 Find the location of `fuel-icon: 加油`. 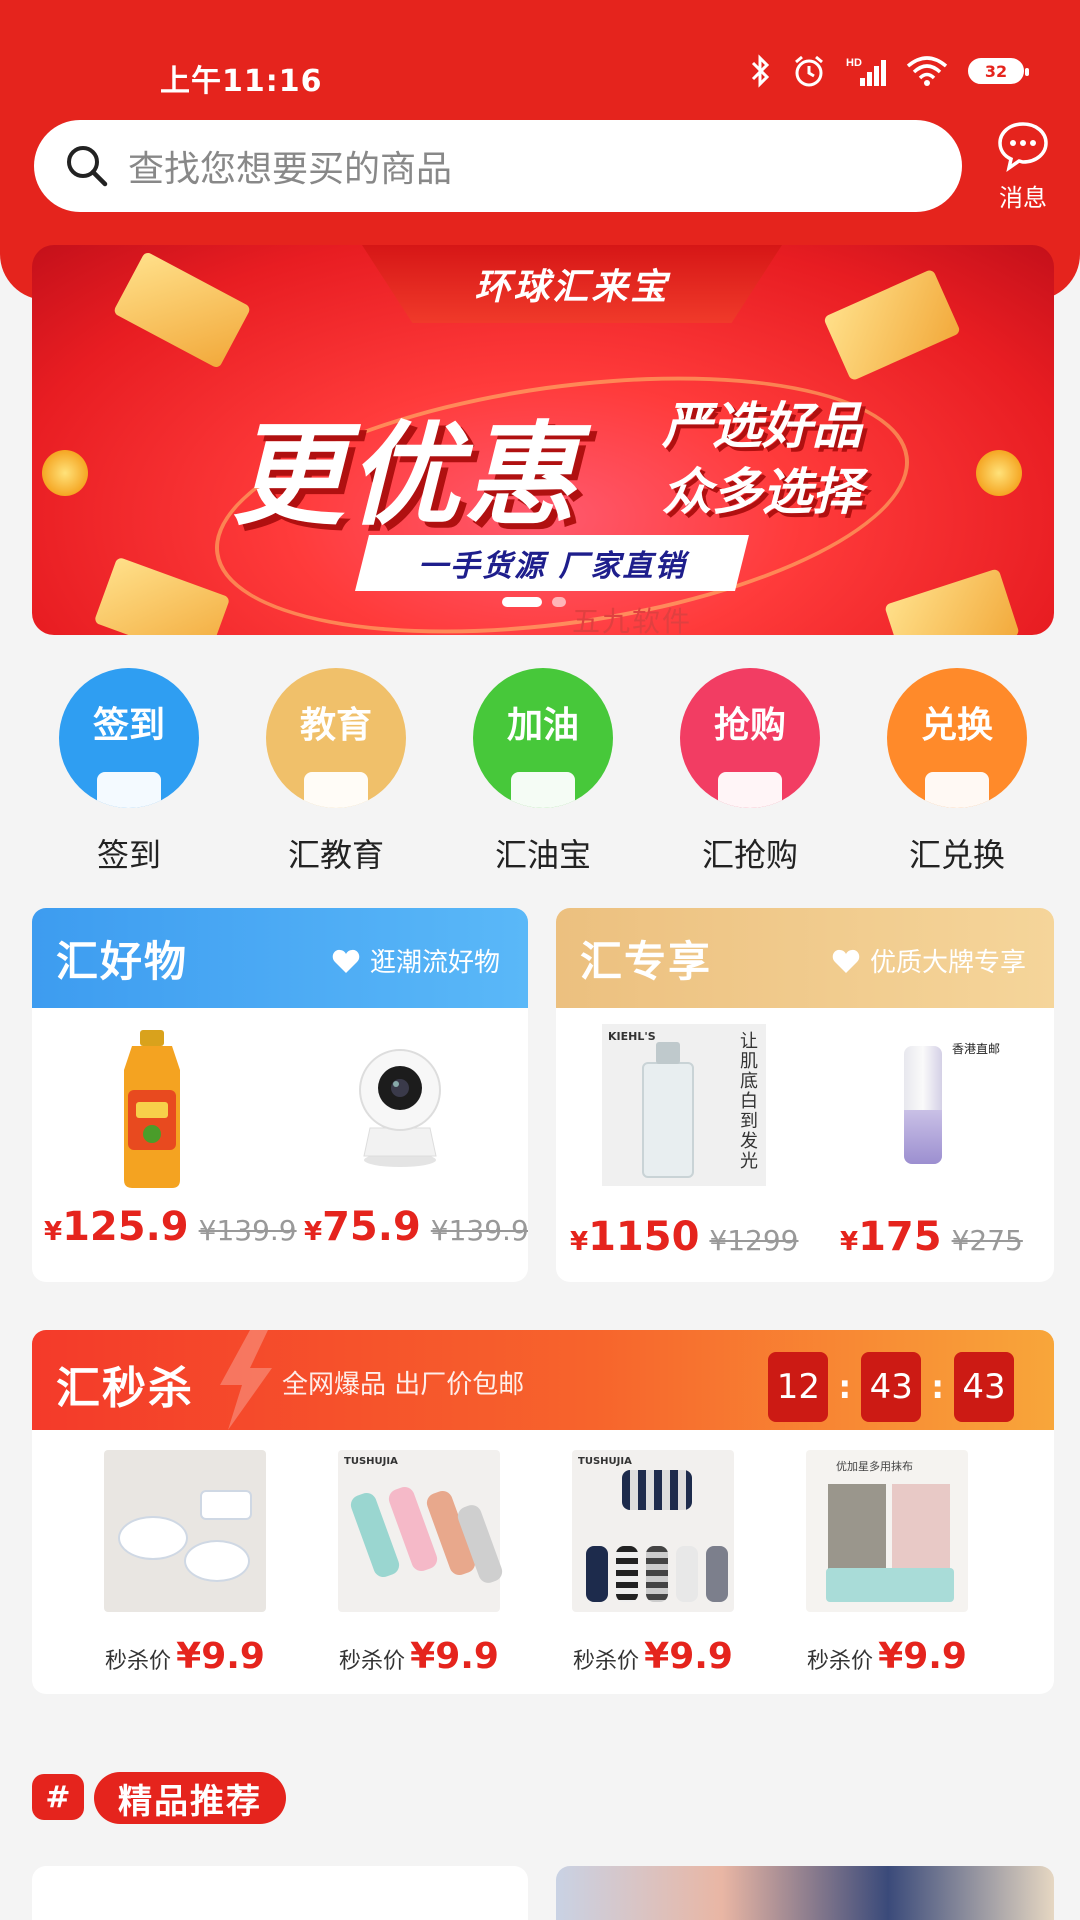

fuel-icon: 加油 is located at coordinates (543, 738).